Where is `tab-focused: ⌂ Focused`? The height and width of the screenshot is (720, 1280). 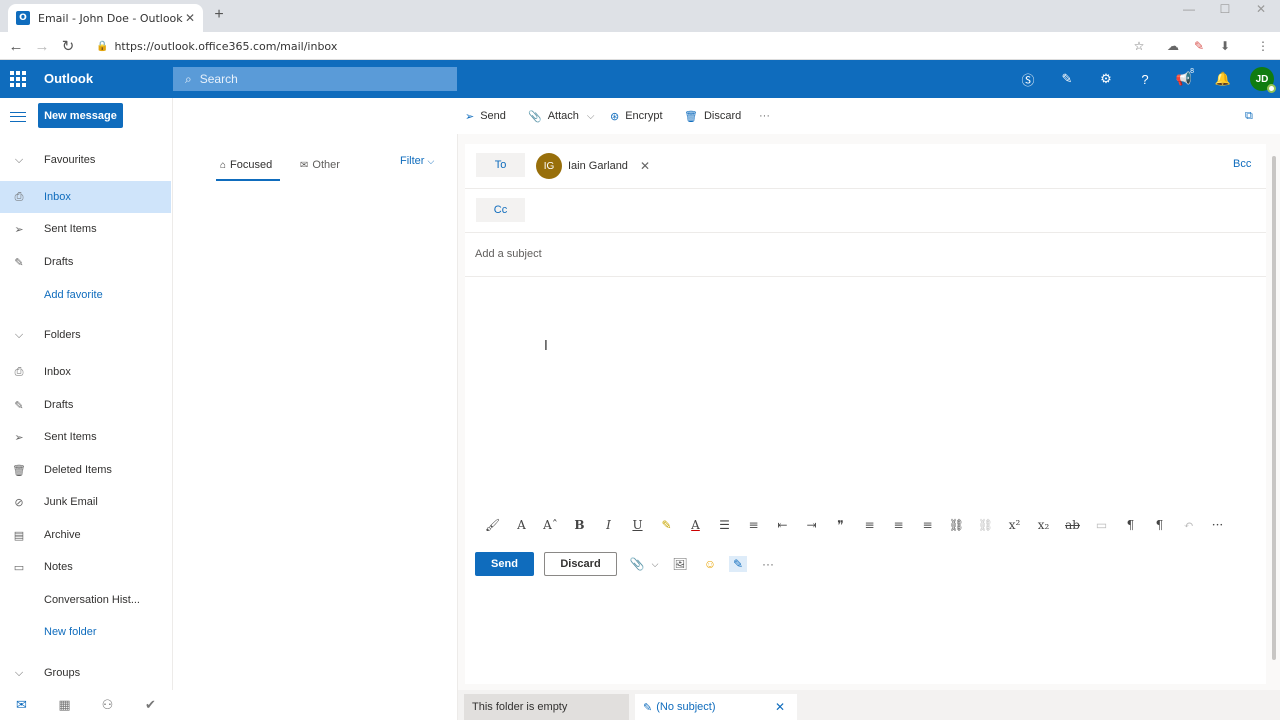 tab-focused: ⌂ Focused is located at coordinates (248, 167).